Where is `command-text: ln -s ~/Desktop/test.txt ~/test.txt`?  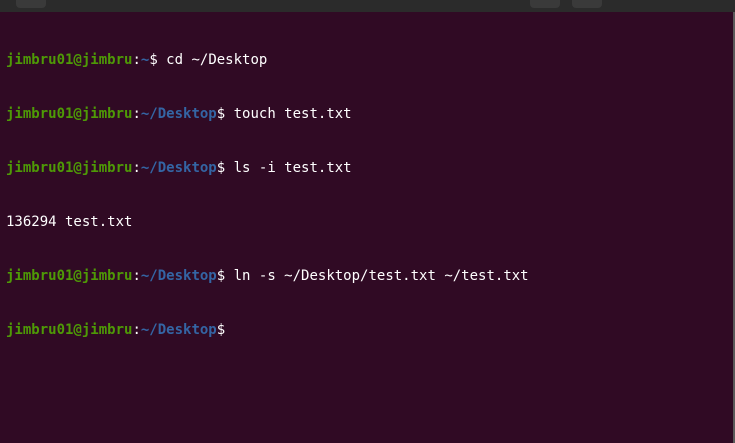
command-text: ln -s ~/Desktop/test.txt ~/test.txt is located at coordinates (377, 276).